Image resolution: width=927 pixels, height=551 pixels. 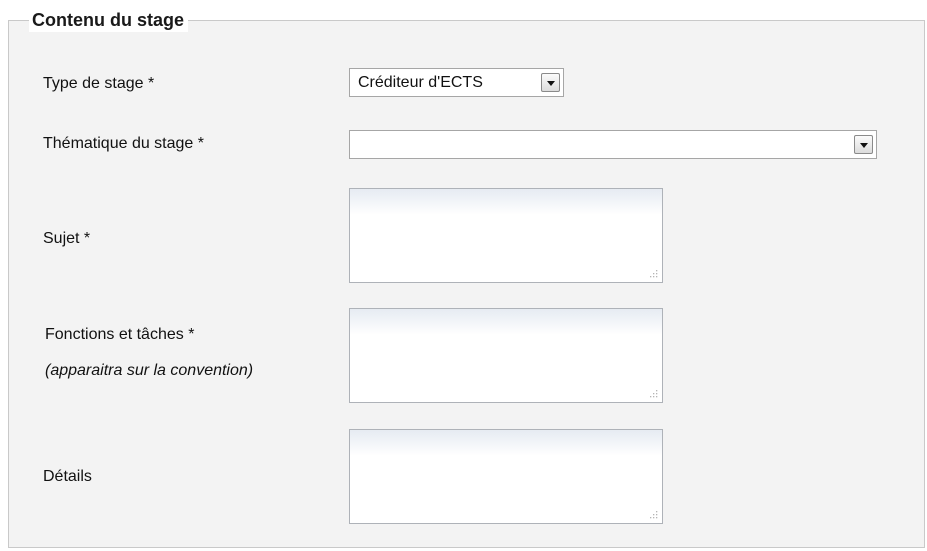 What do you see at coordinates (123, 143) in the screenshot?
I see `thematique-label: Thématique du stage *` at bounding box center [123, 143].